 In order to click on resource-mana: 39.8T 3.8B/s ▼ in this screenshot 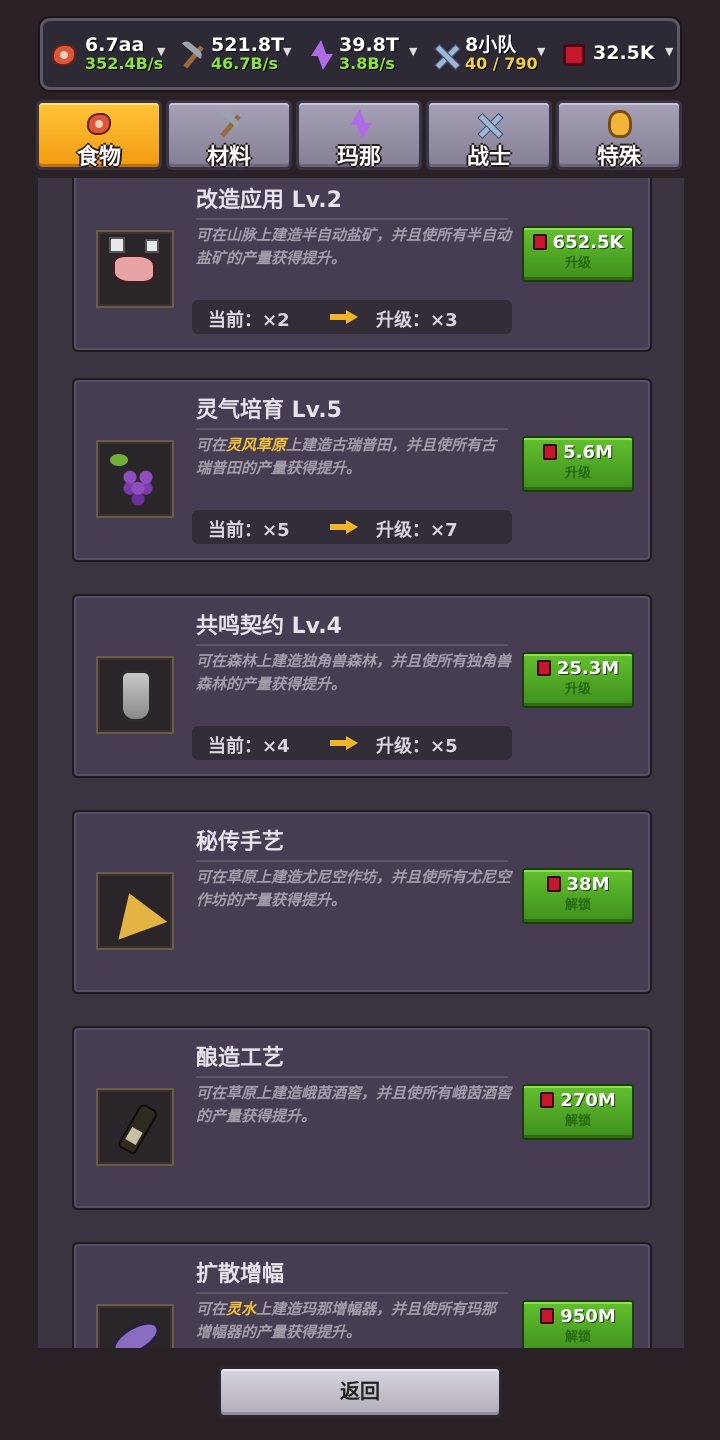, I will do `click(360, 54)`.